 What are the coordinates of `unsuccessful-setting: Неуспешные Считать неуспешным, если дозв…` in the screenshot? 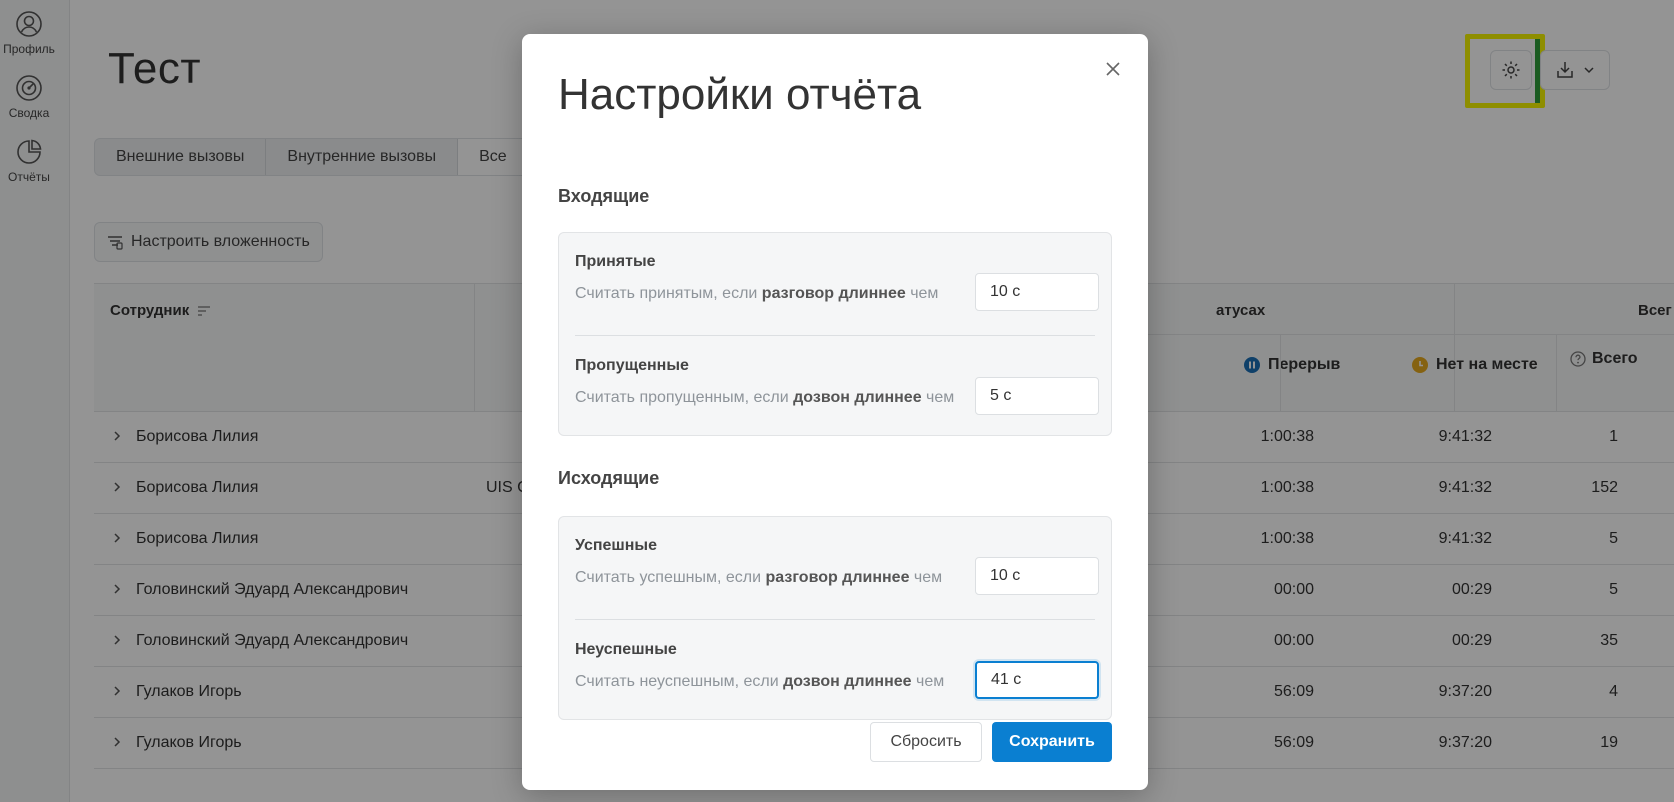 It's located at (835, 673).